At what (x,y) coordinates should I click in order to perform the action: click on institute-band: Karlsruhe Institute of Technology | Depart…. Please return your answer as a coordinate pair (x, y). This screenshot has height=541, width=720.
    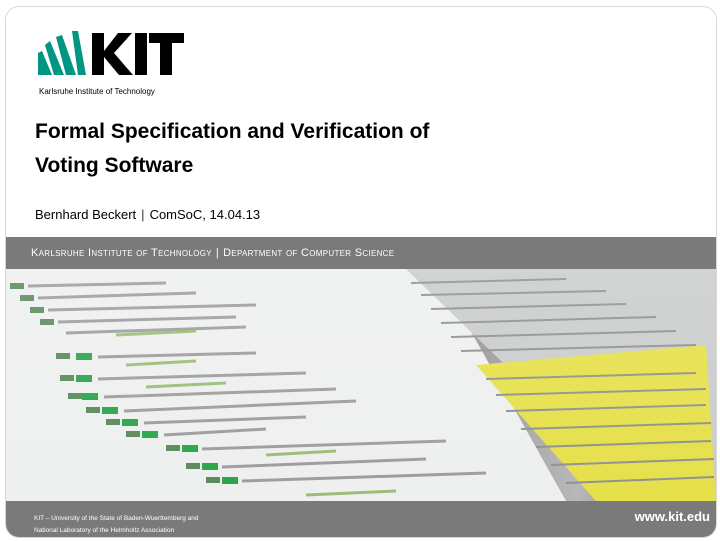
    Looking at the image, I should click on (361, 253).